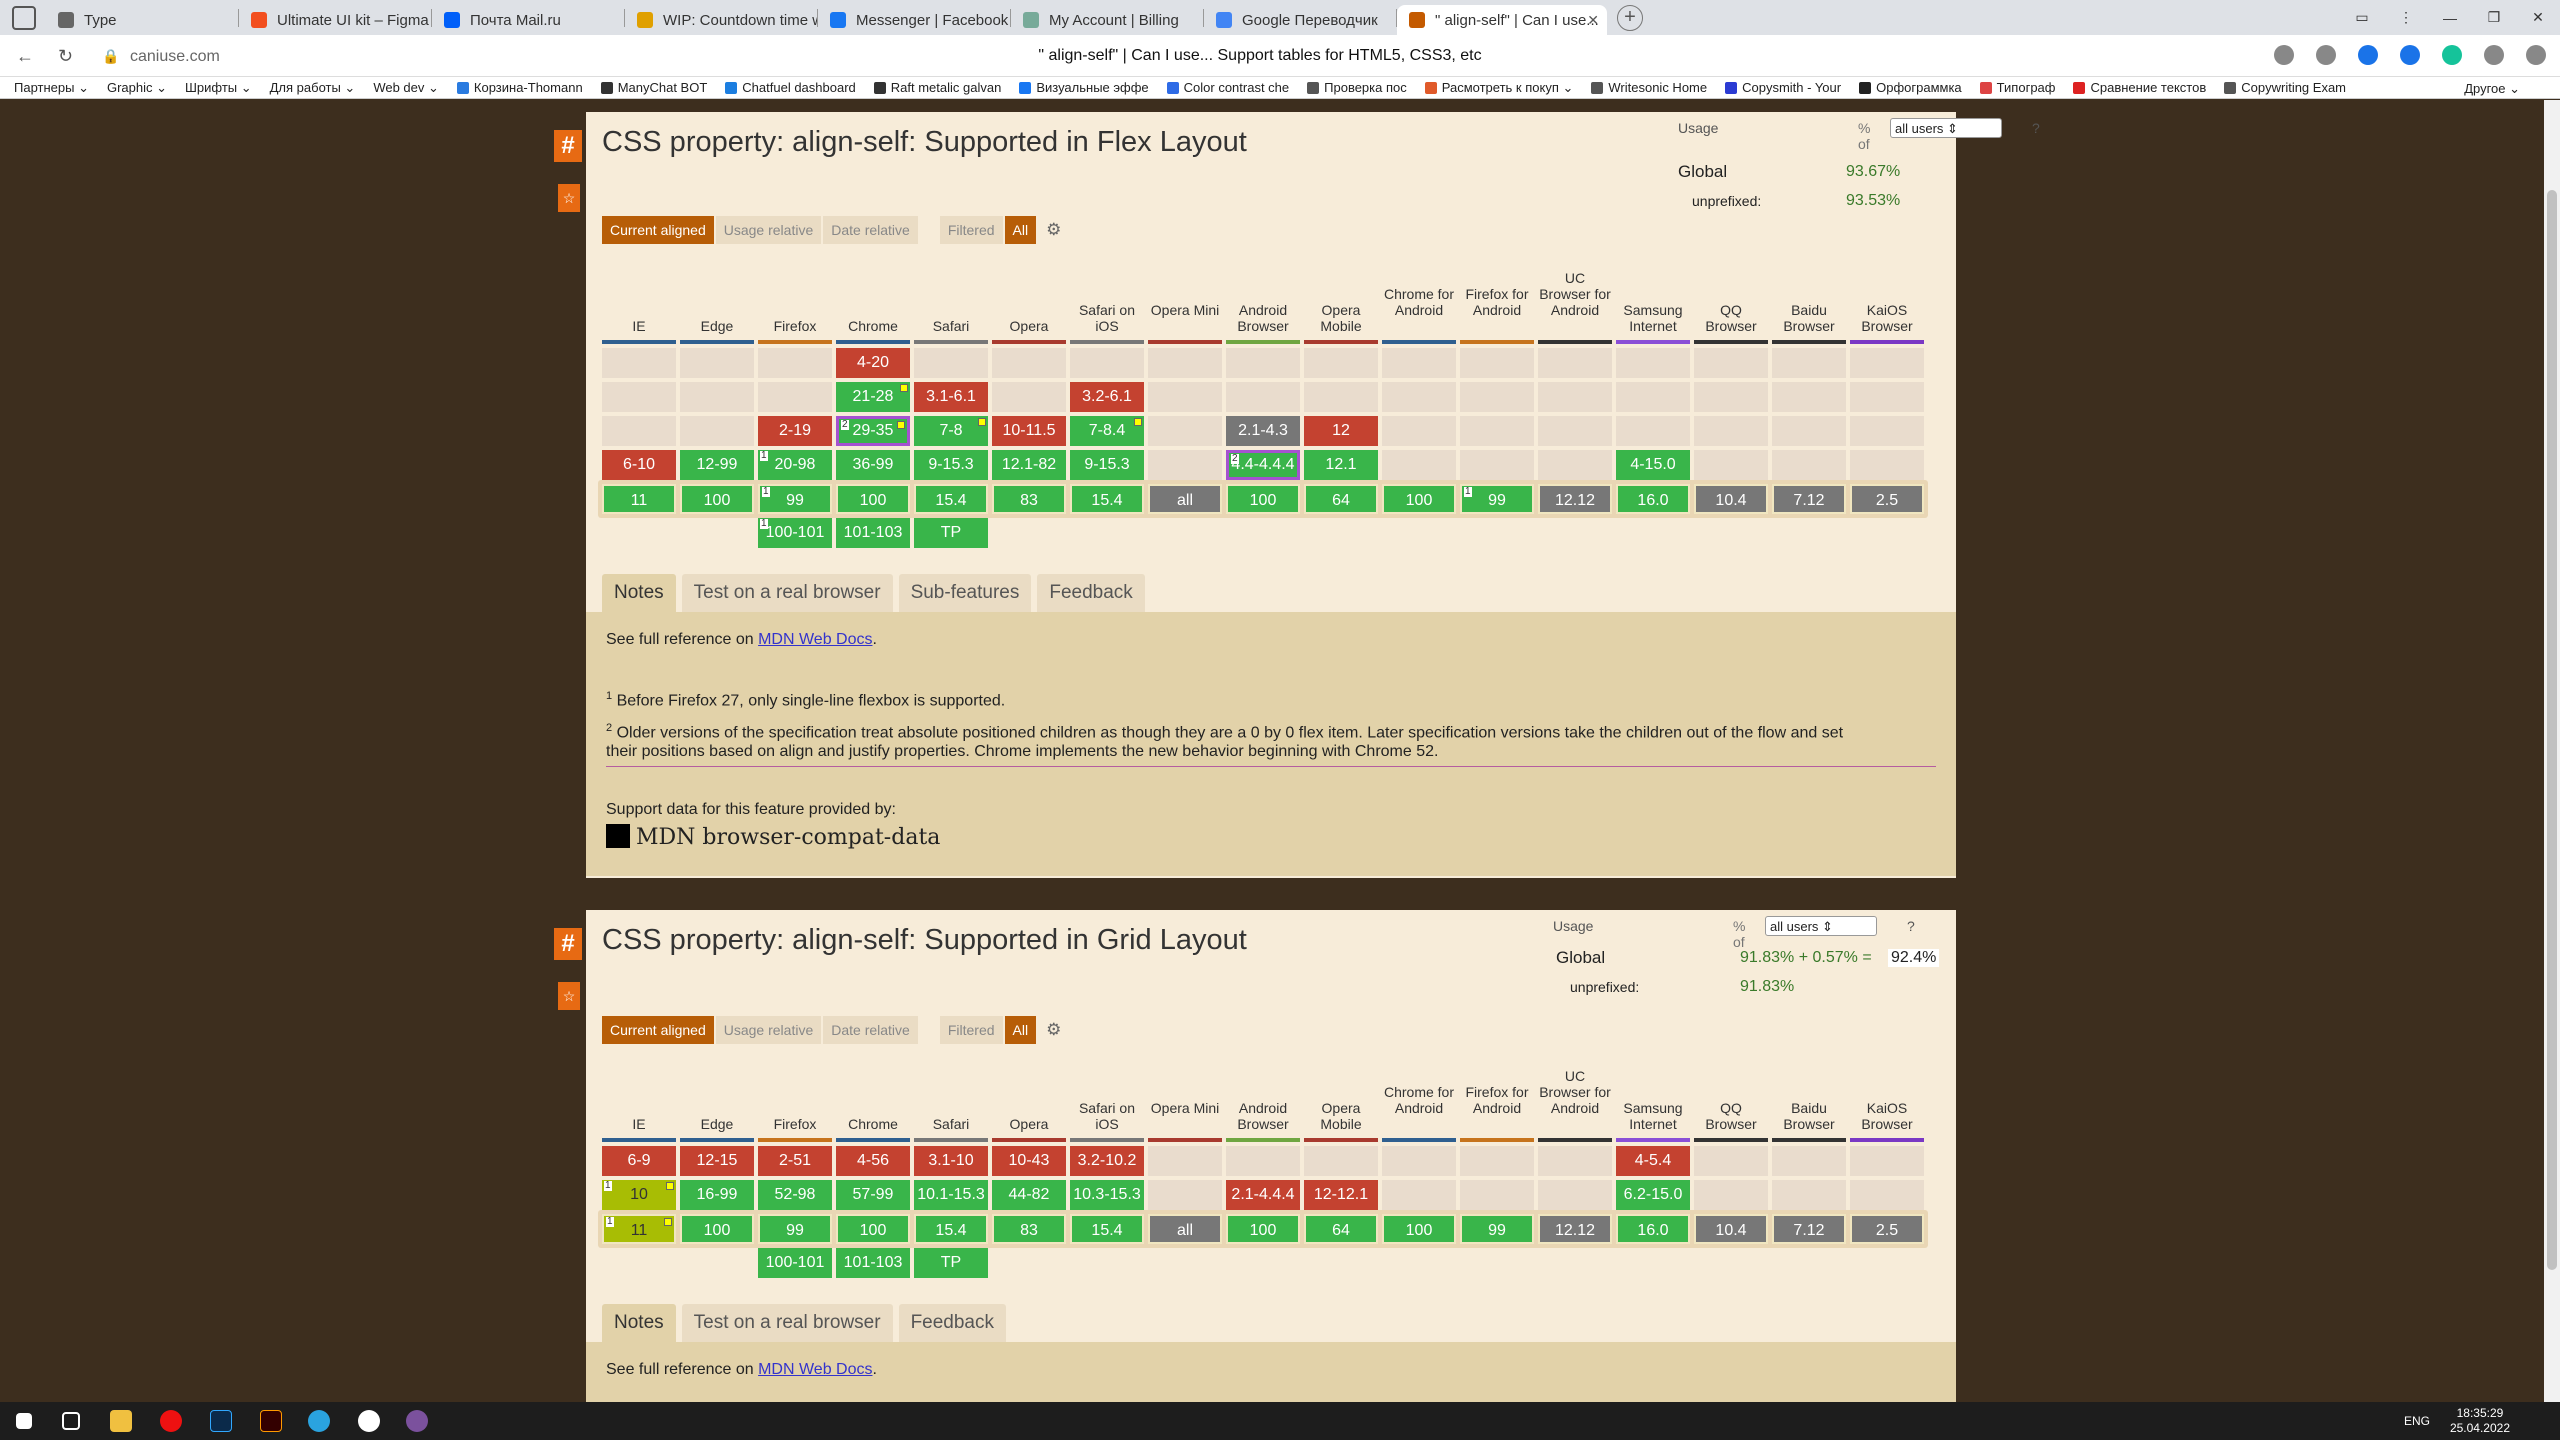  What do you see at coordinates (271, 1421) in the screenshot?
I see `illustrator-icon` at bounding box center [271, 1421].